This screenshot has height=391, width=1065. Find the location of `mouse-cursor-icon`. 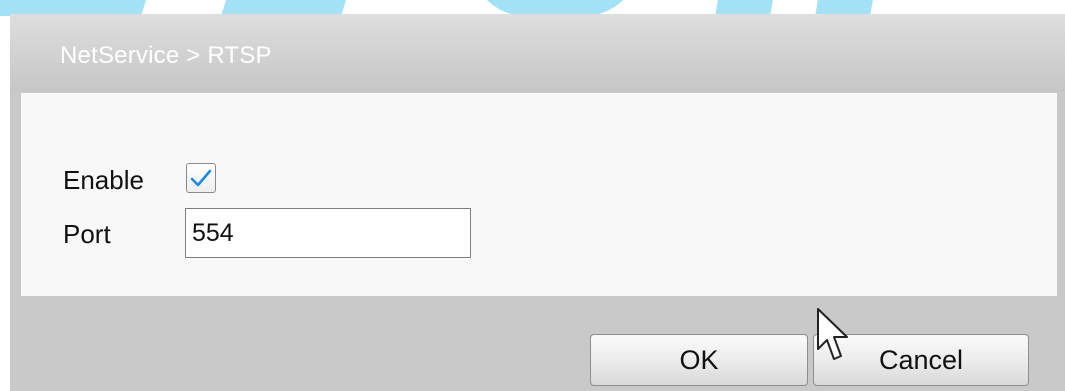

mouse-cursor-icon is located at coordinates (832, 334).